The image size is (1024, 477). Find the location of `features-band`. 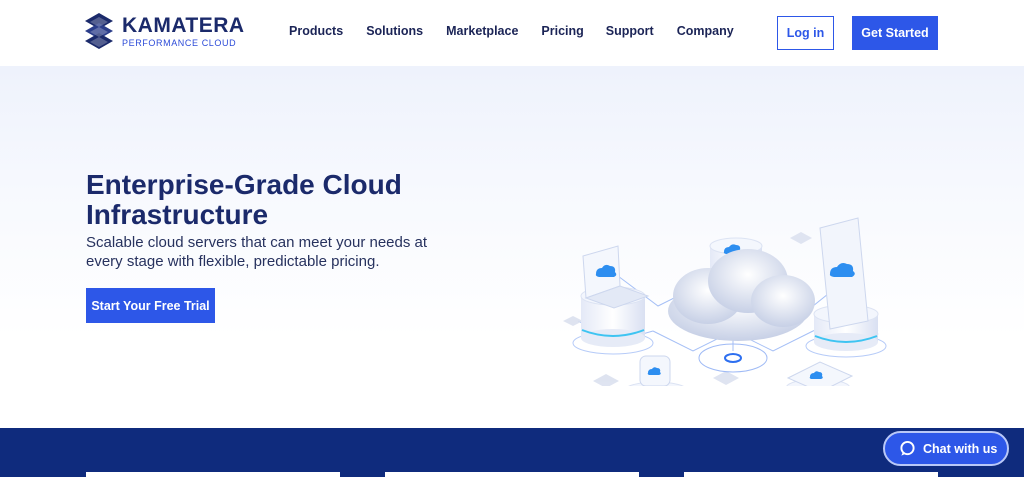

features-band is located at coordinates (512, 452).